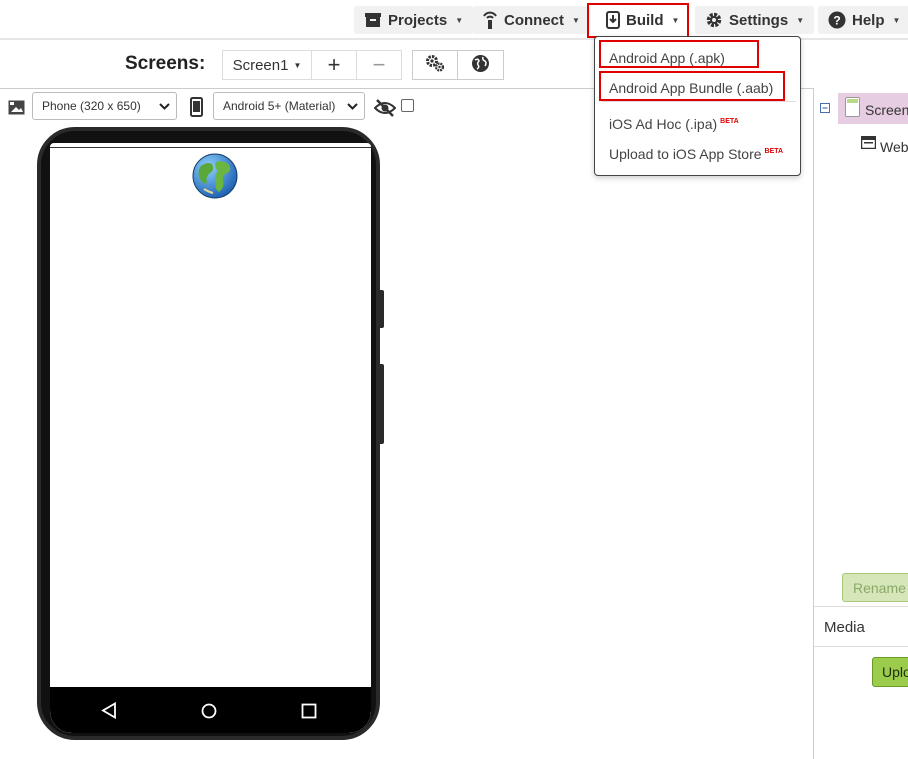  I want to click on phone-volume-button, so click(382, 309).